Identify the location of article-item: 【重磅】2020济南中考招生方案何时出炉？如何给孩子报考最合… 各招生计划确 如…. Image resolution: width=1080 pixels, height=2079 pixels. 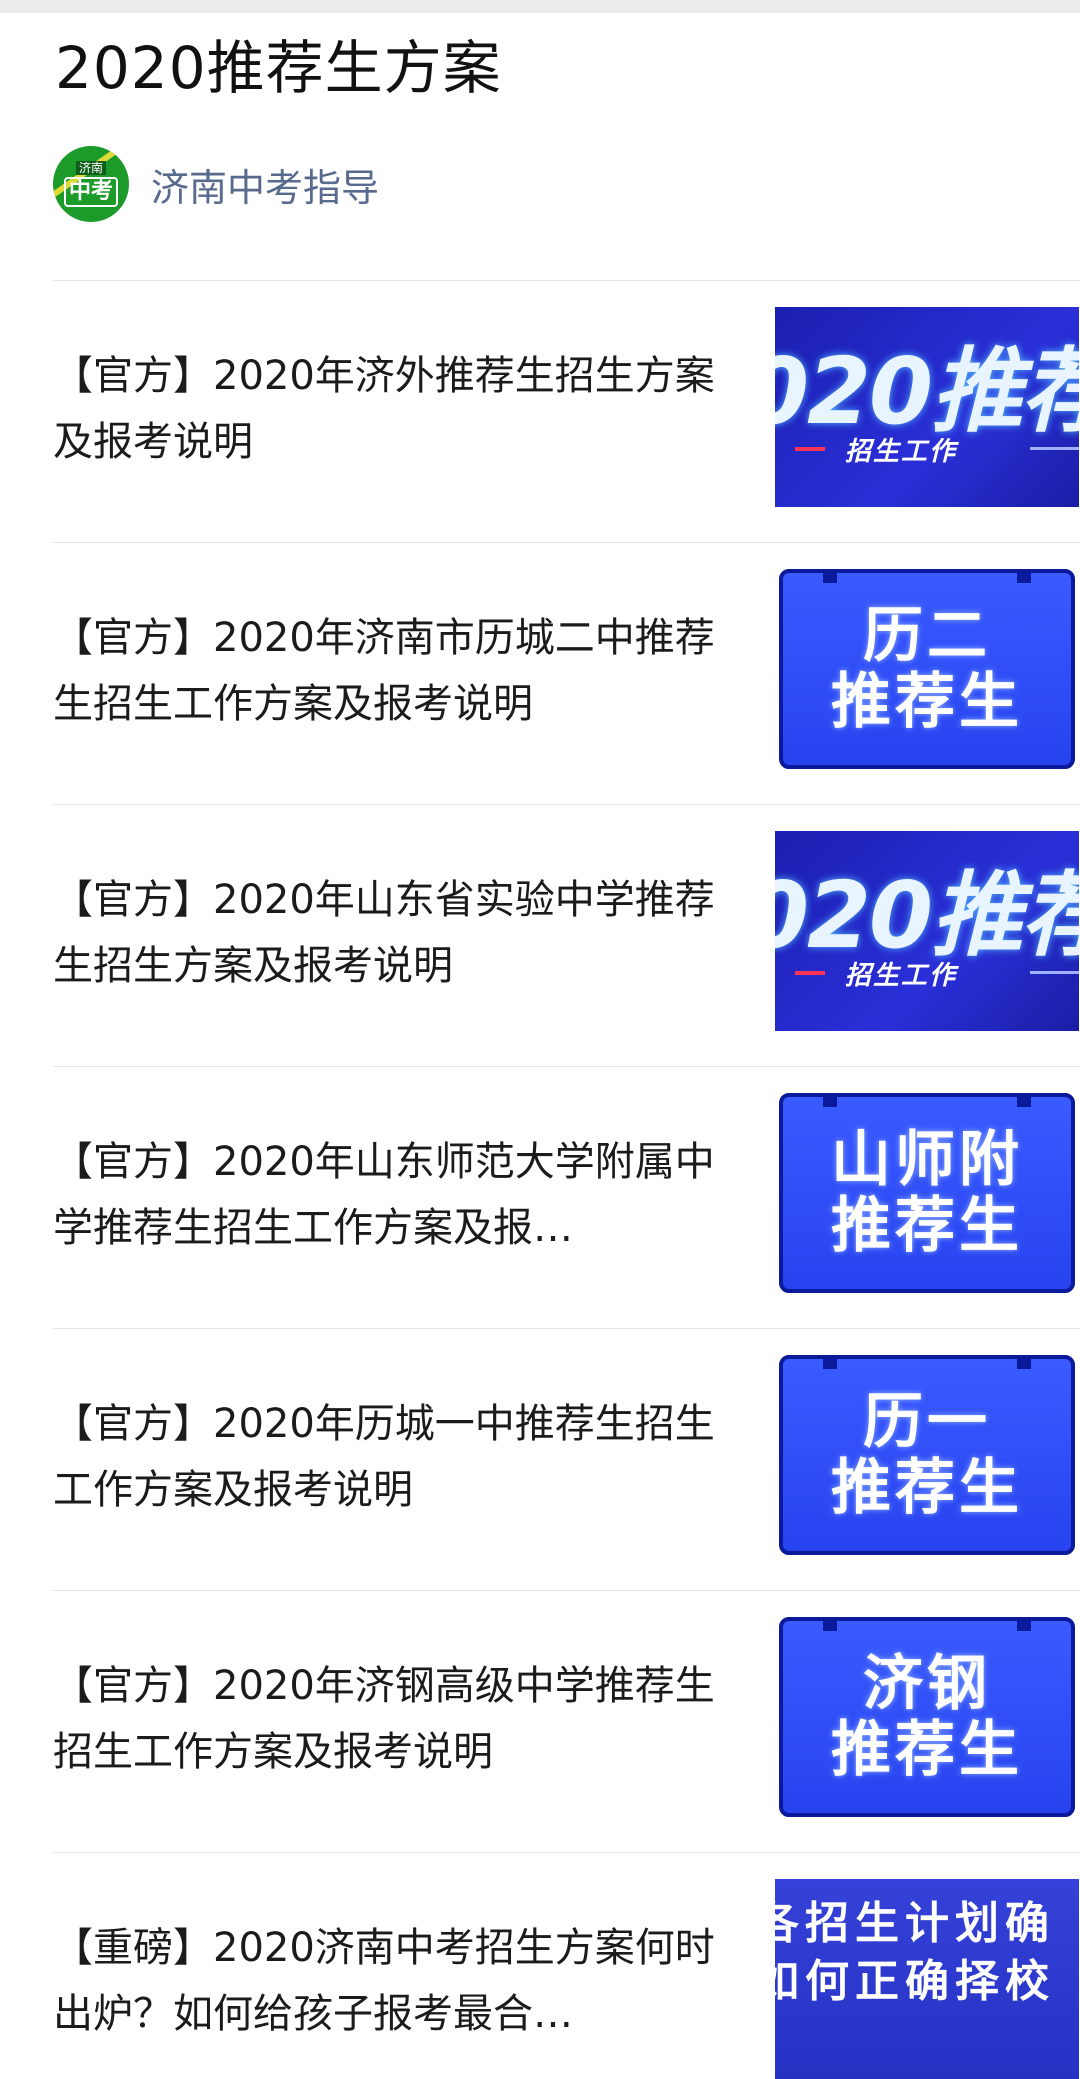
(566, 1965).